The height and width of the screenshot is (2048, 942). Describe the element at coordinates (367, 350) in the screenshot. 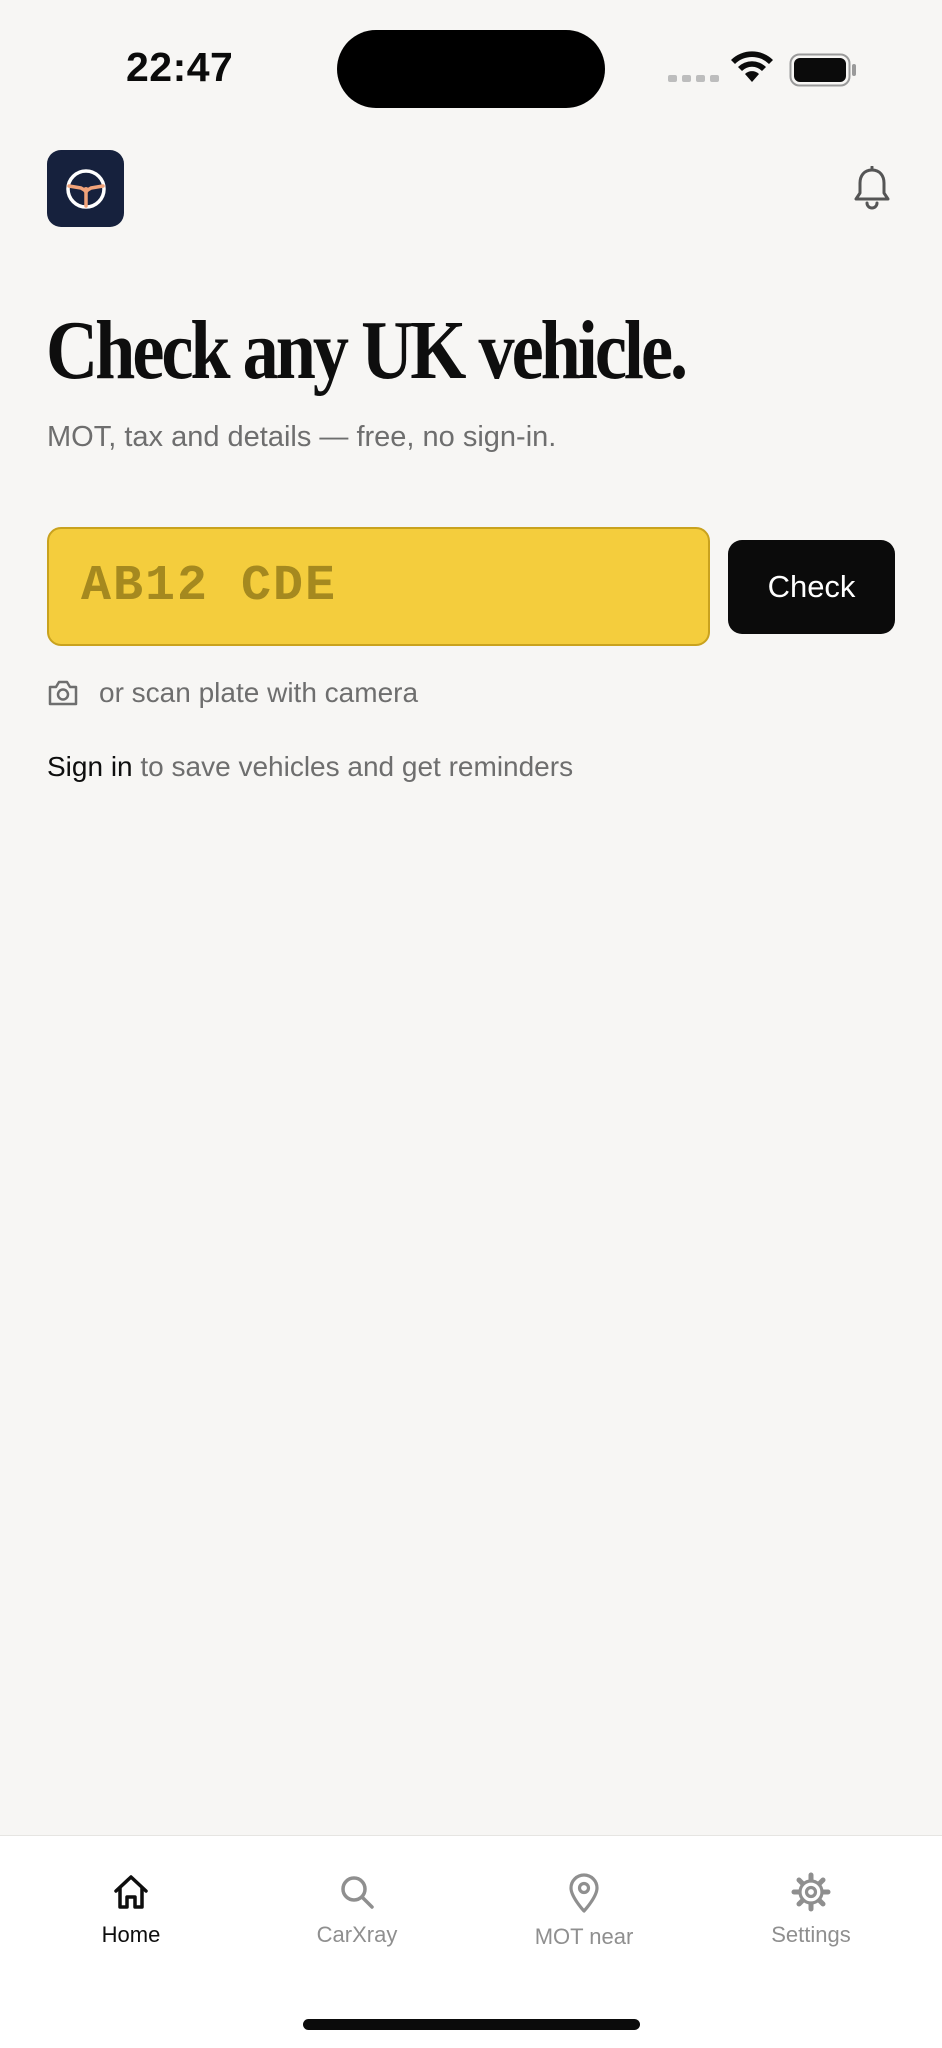

I see `page-title: Check any UK vehicle.` at that location.